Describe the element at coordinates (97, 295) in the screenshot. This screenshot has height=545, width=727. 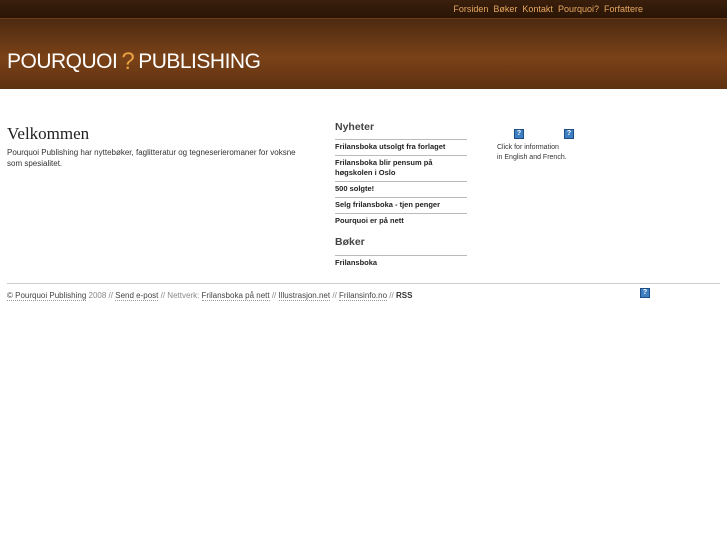
I see `footer-year: 2008` at that location.